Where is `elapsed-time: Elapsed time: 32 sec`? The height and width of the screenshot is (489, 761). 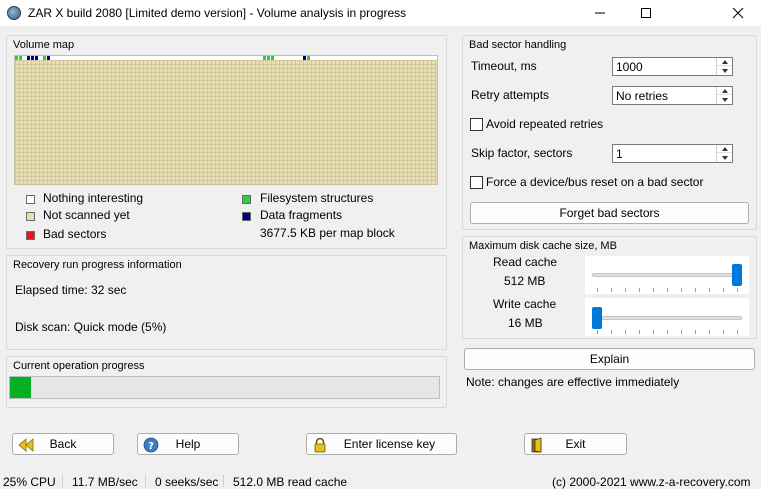 elapsed-time: Elapsed time: 32 sec is located at coordinates (71, 290).